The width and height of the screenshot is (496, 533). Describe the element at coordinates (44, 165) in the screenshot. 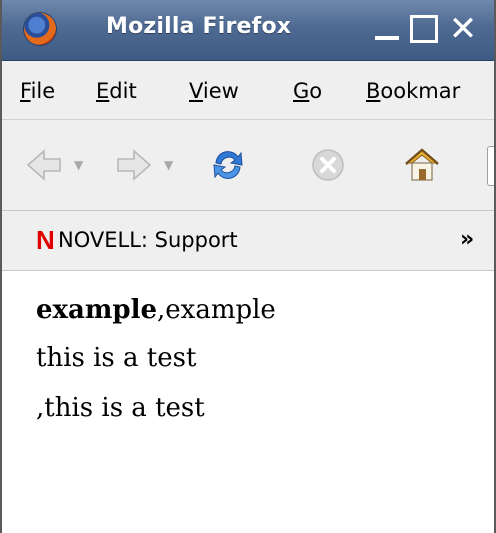

I see `back-icon` at that location.